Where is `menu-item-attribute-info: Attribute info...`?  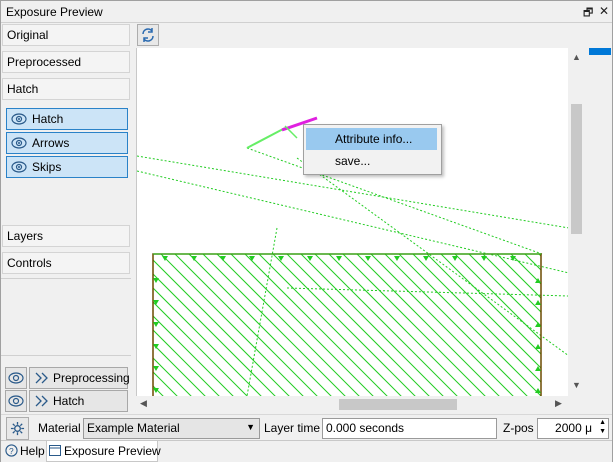 menu-item-attribute-info: Attribute info... is located at coordinates (371, 139).